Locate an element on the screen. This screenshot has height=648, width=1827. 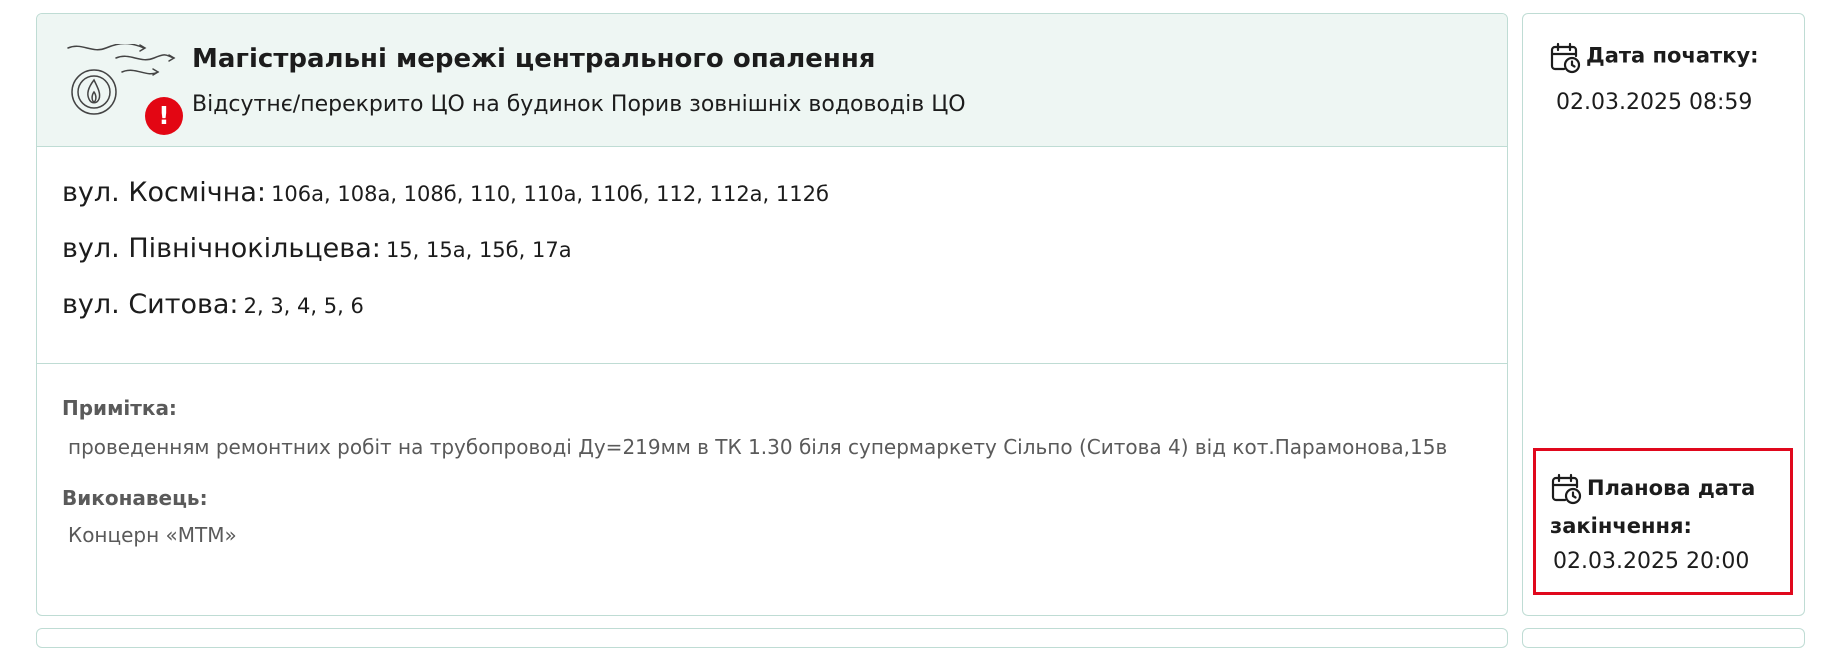
alert-icon: ! is located at coordinates (164, 116).